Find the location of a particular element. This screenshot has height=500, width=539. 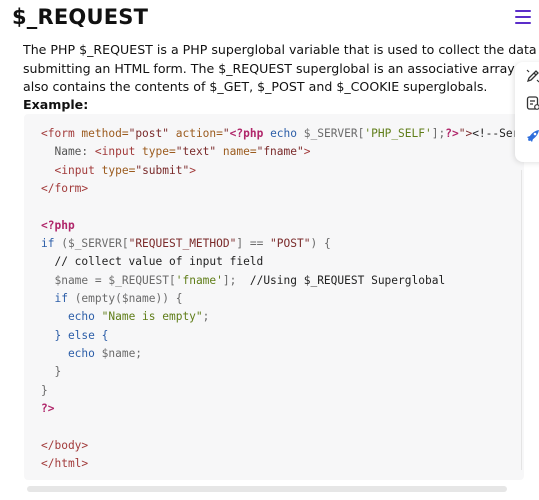

hamburger-menu-icon is located at coordinates (523, 17).